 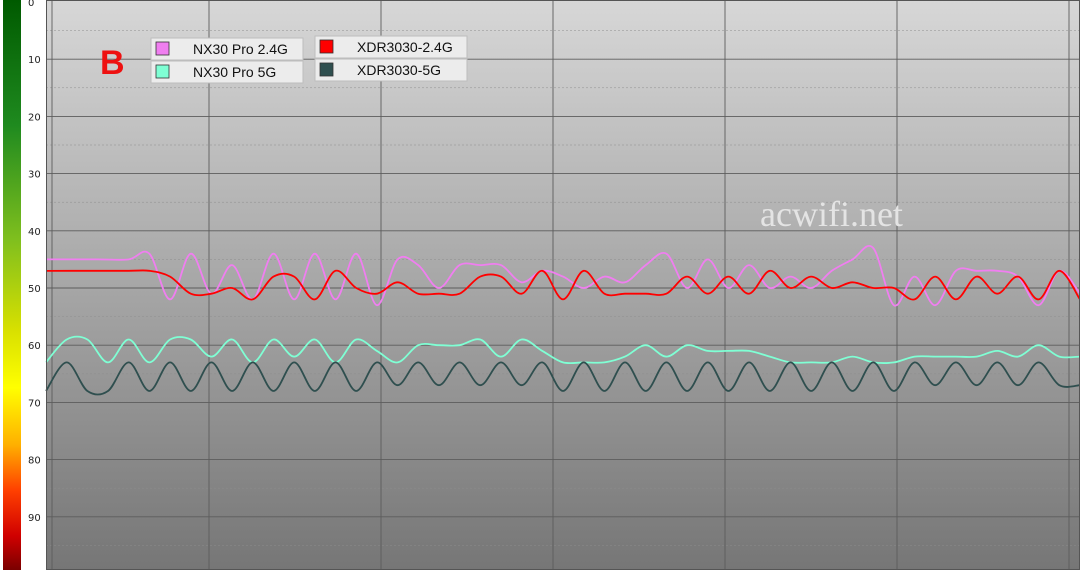 What do you see at coordinates (240, 49) in the screenshot?
I see `legend-label: NX30 Pro 2.4G` at bounding box center [240, 49].